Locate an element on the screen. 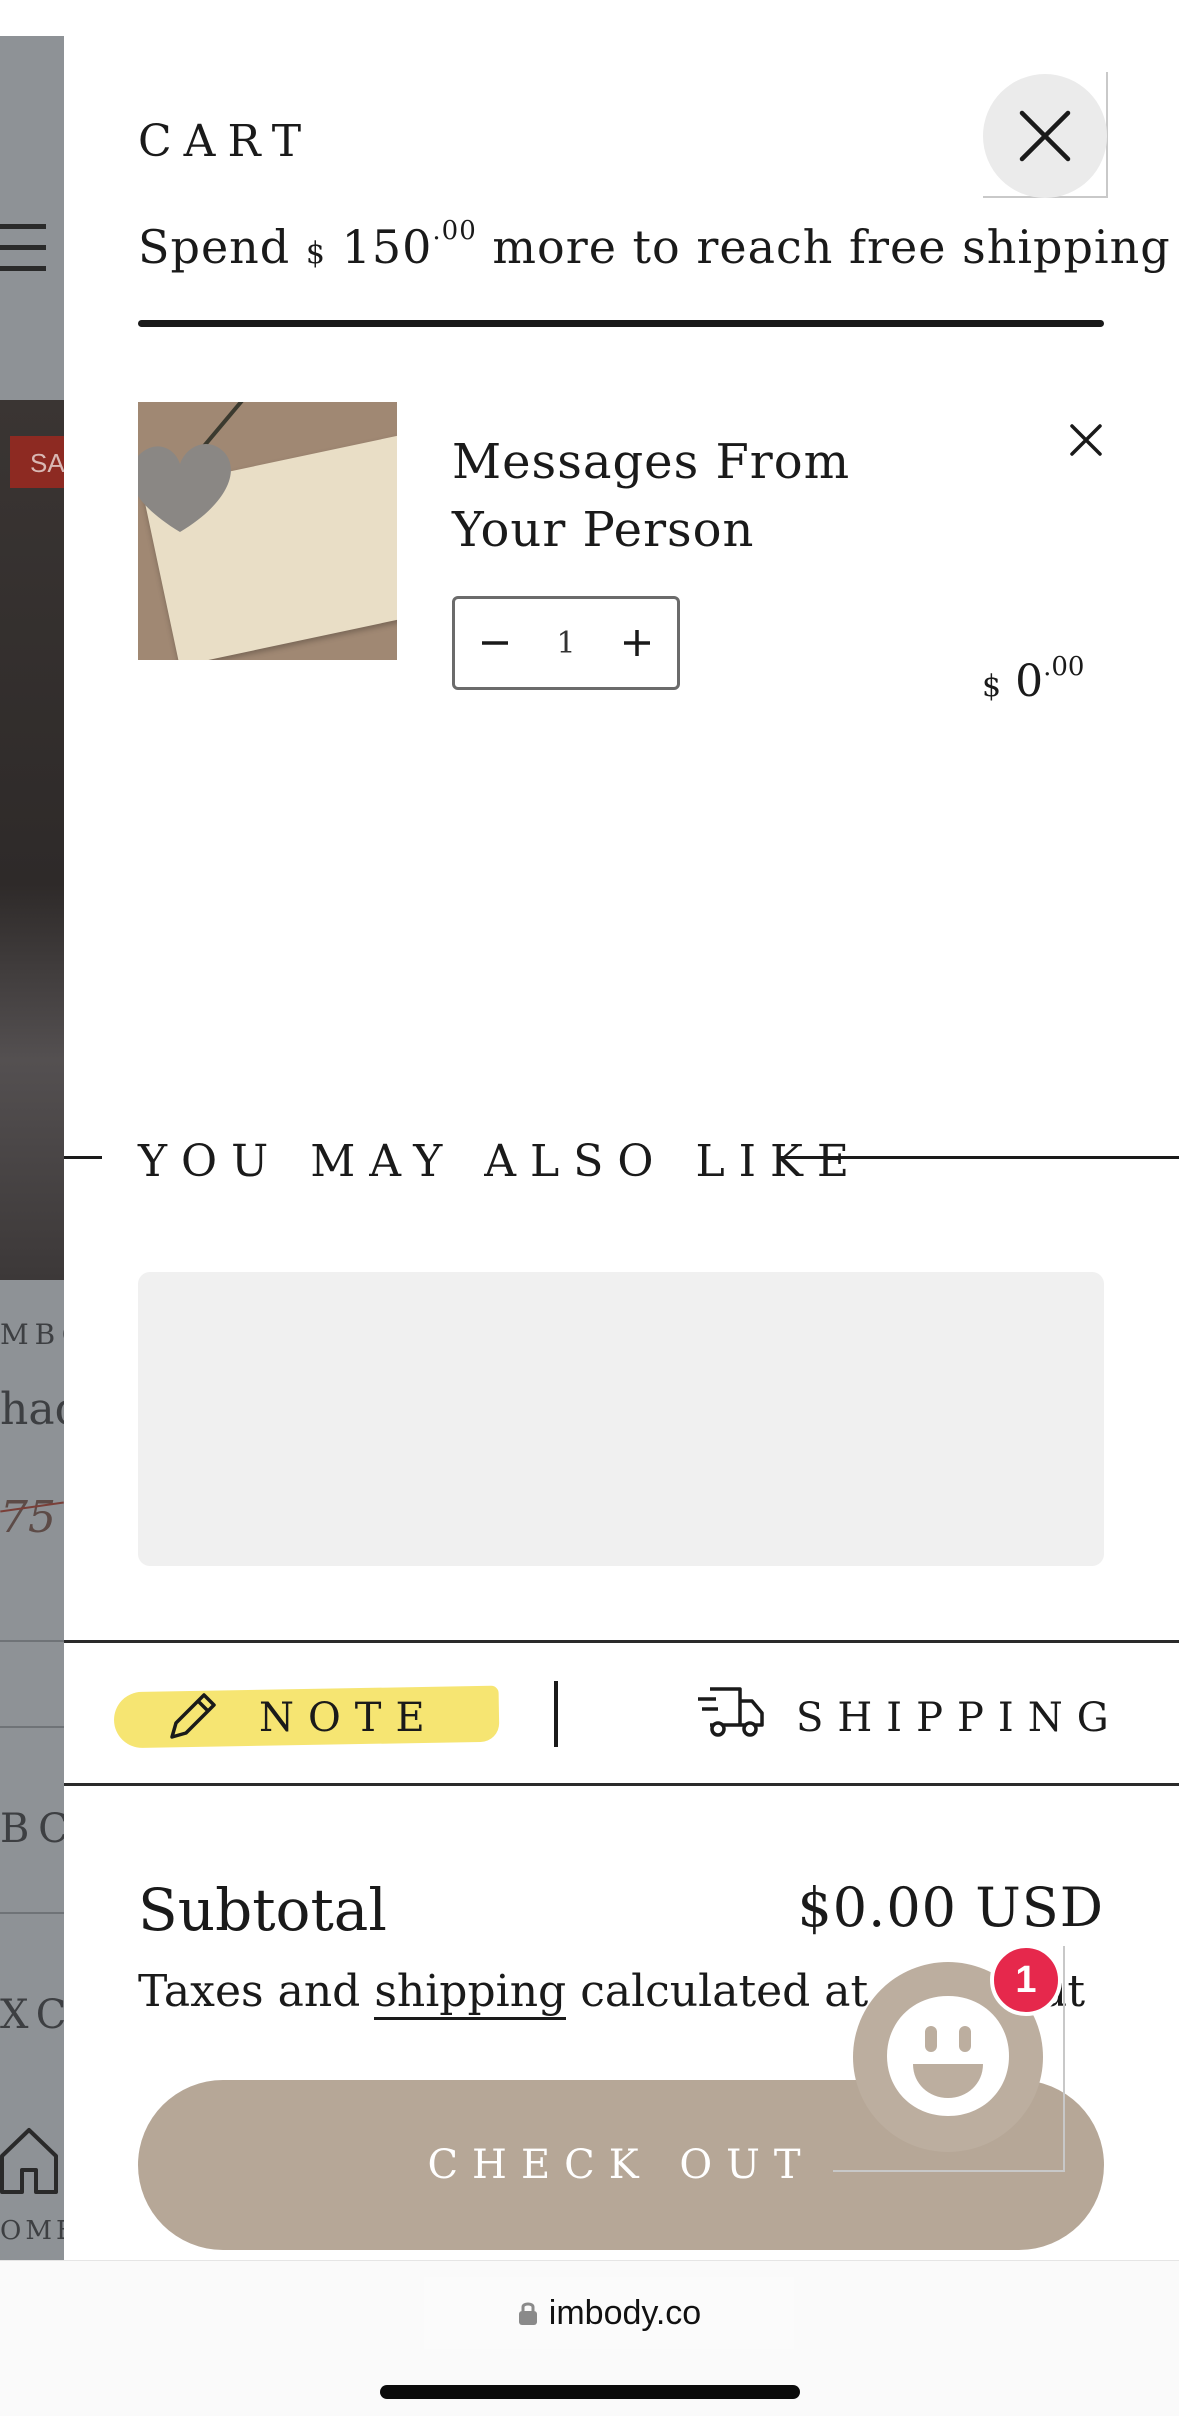 Image resolution: width=1179 pixels, height=2416 pixels. smiley-chat-icon is located at coordinates (948, 2056).